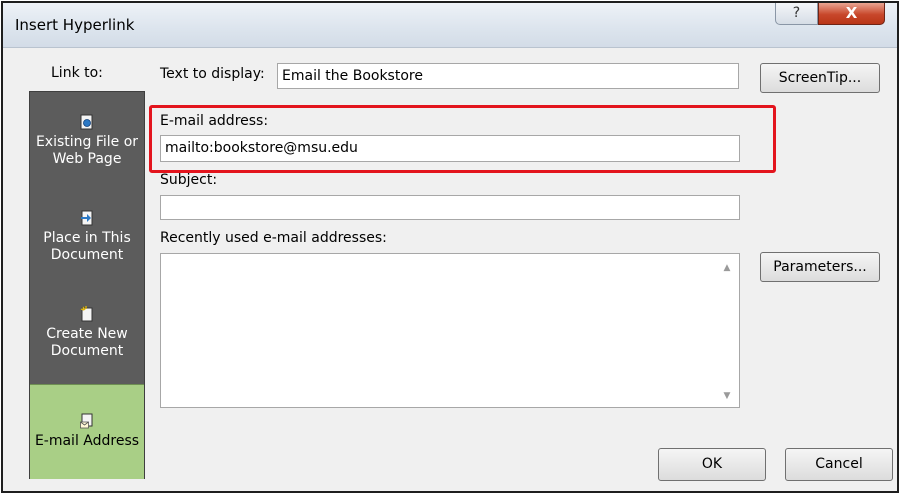 This screenshot has width=902, height=496. I want to click on dialog-title: Insert Hyperlink, so click(75, 25).